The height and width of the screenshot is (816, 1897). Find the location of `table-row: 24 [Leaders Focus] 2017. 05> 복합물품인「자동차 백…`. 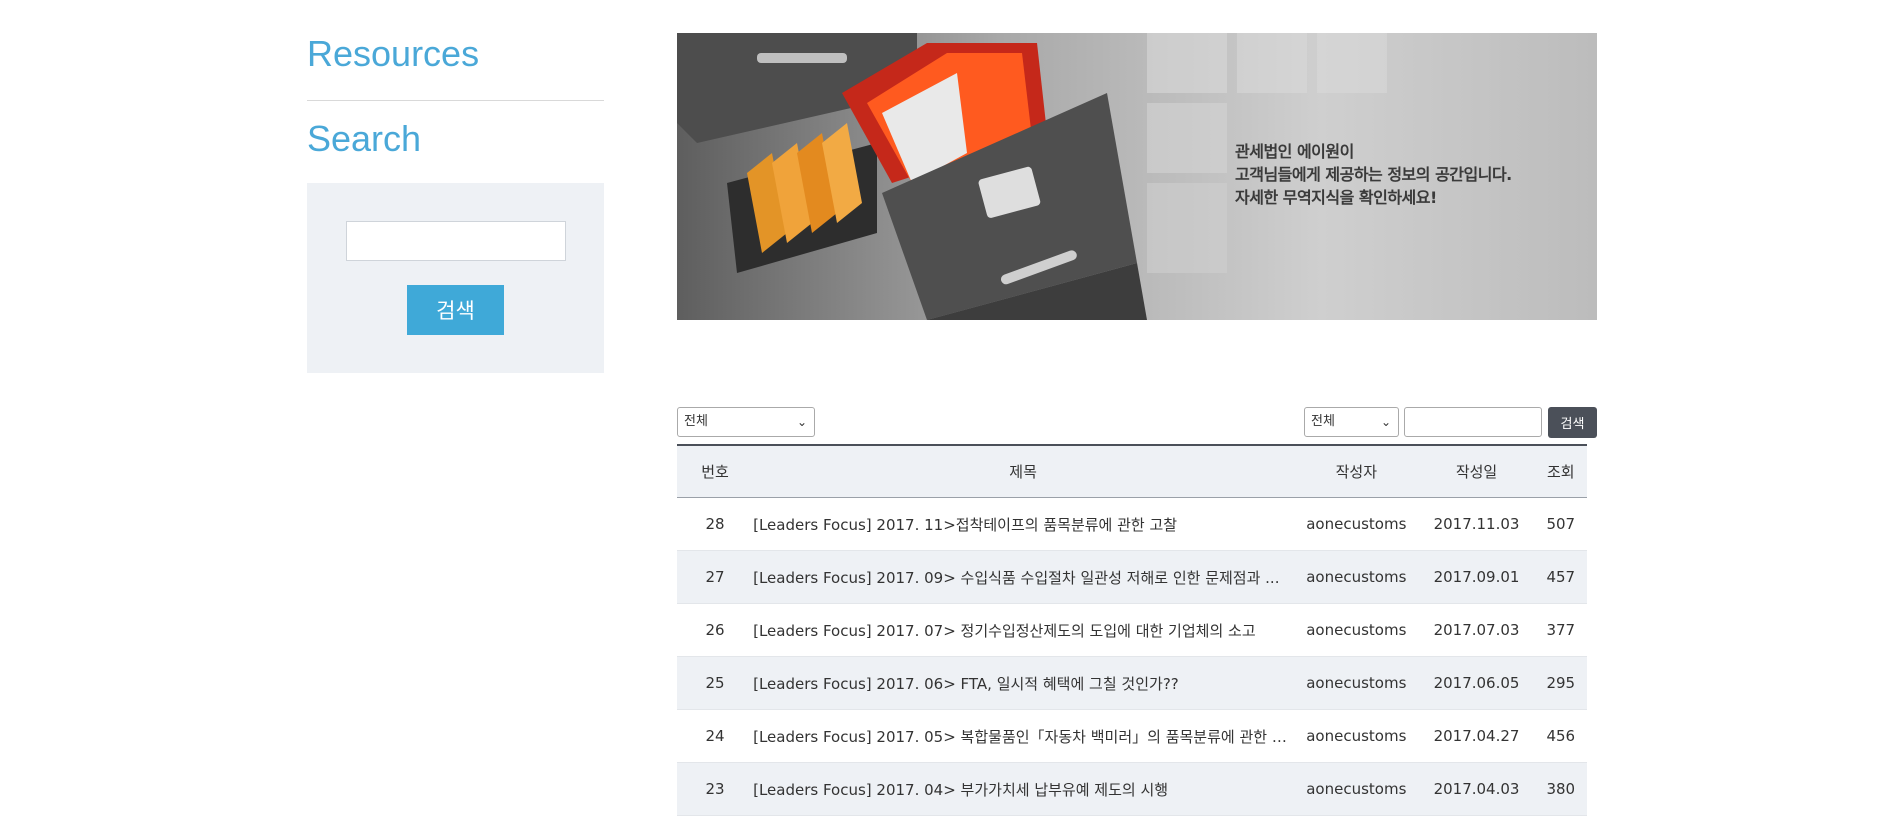

table-row: 24 [Leaders Focus] 2017. 05> 복합물품인「자동차 백… is located at coordinates (1132, 736).